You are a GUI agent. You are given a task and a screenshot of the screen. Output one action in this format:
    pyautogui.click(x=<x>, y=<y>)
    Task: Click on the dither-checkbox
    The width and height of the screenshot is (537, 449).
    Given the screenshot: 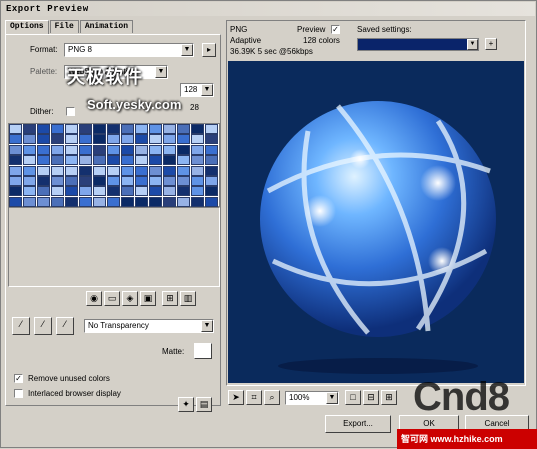 What is the action you would take?
    pyautogui.click(x=70, y=111)
    